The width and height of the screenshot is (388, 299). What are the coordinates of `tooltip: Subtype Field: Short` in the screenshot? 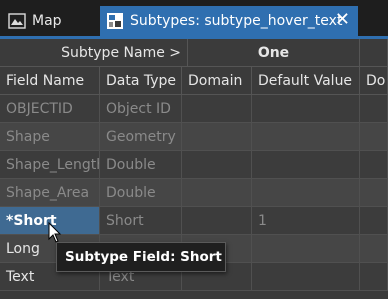 It's located at (141, 257).